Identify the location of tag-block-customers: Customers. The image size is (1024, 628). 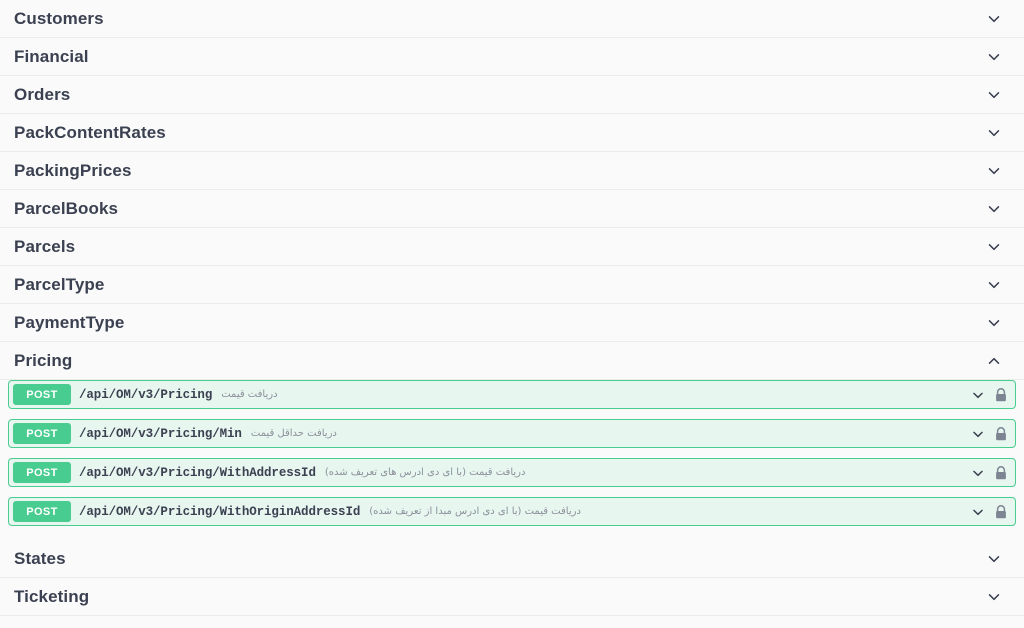
(512, 19).